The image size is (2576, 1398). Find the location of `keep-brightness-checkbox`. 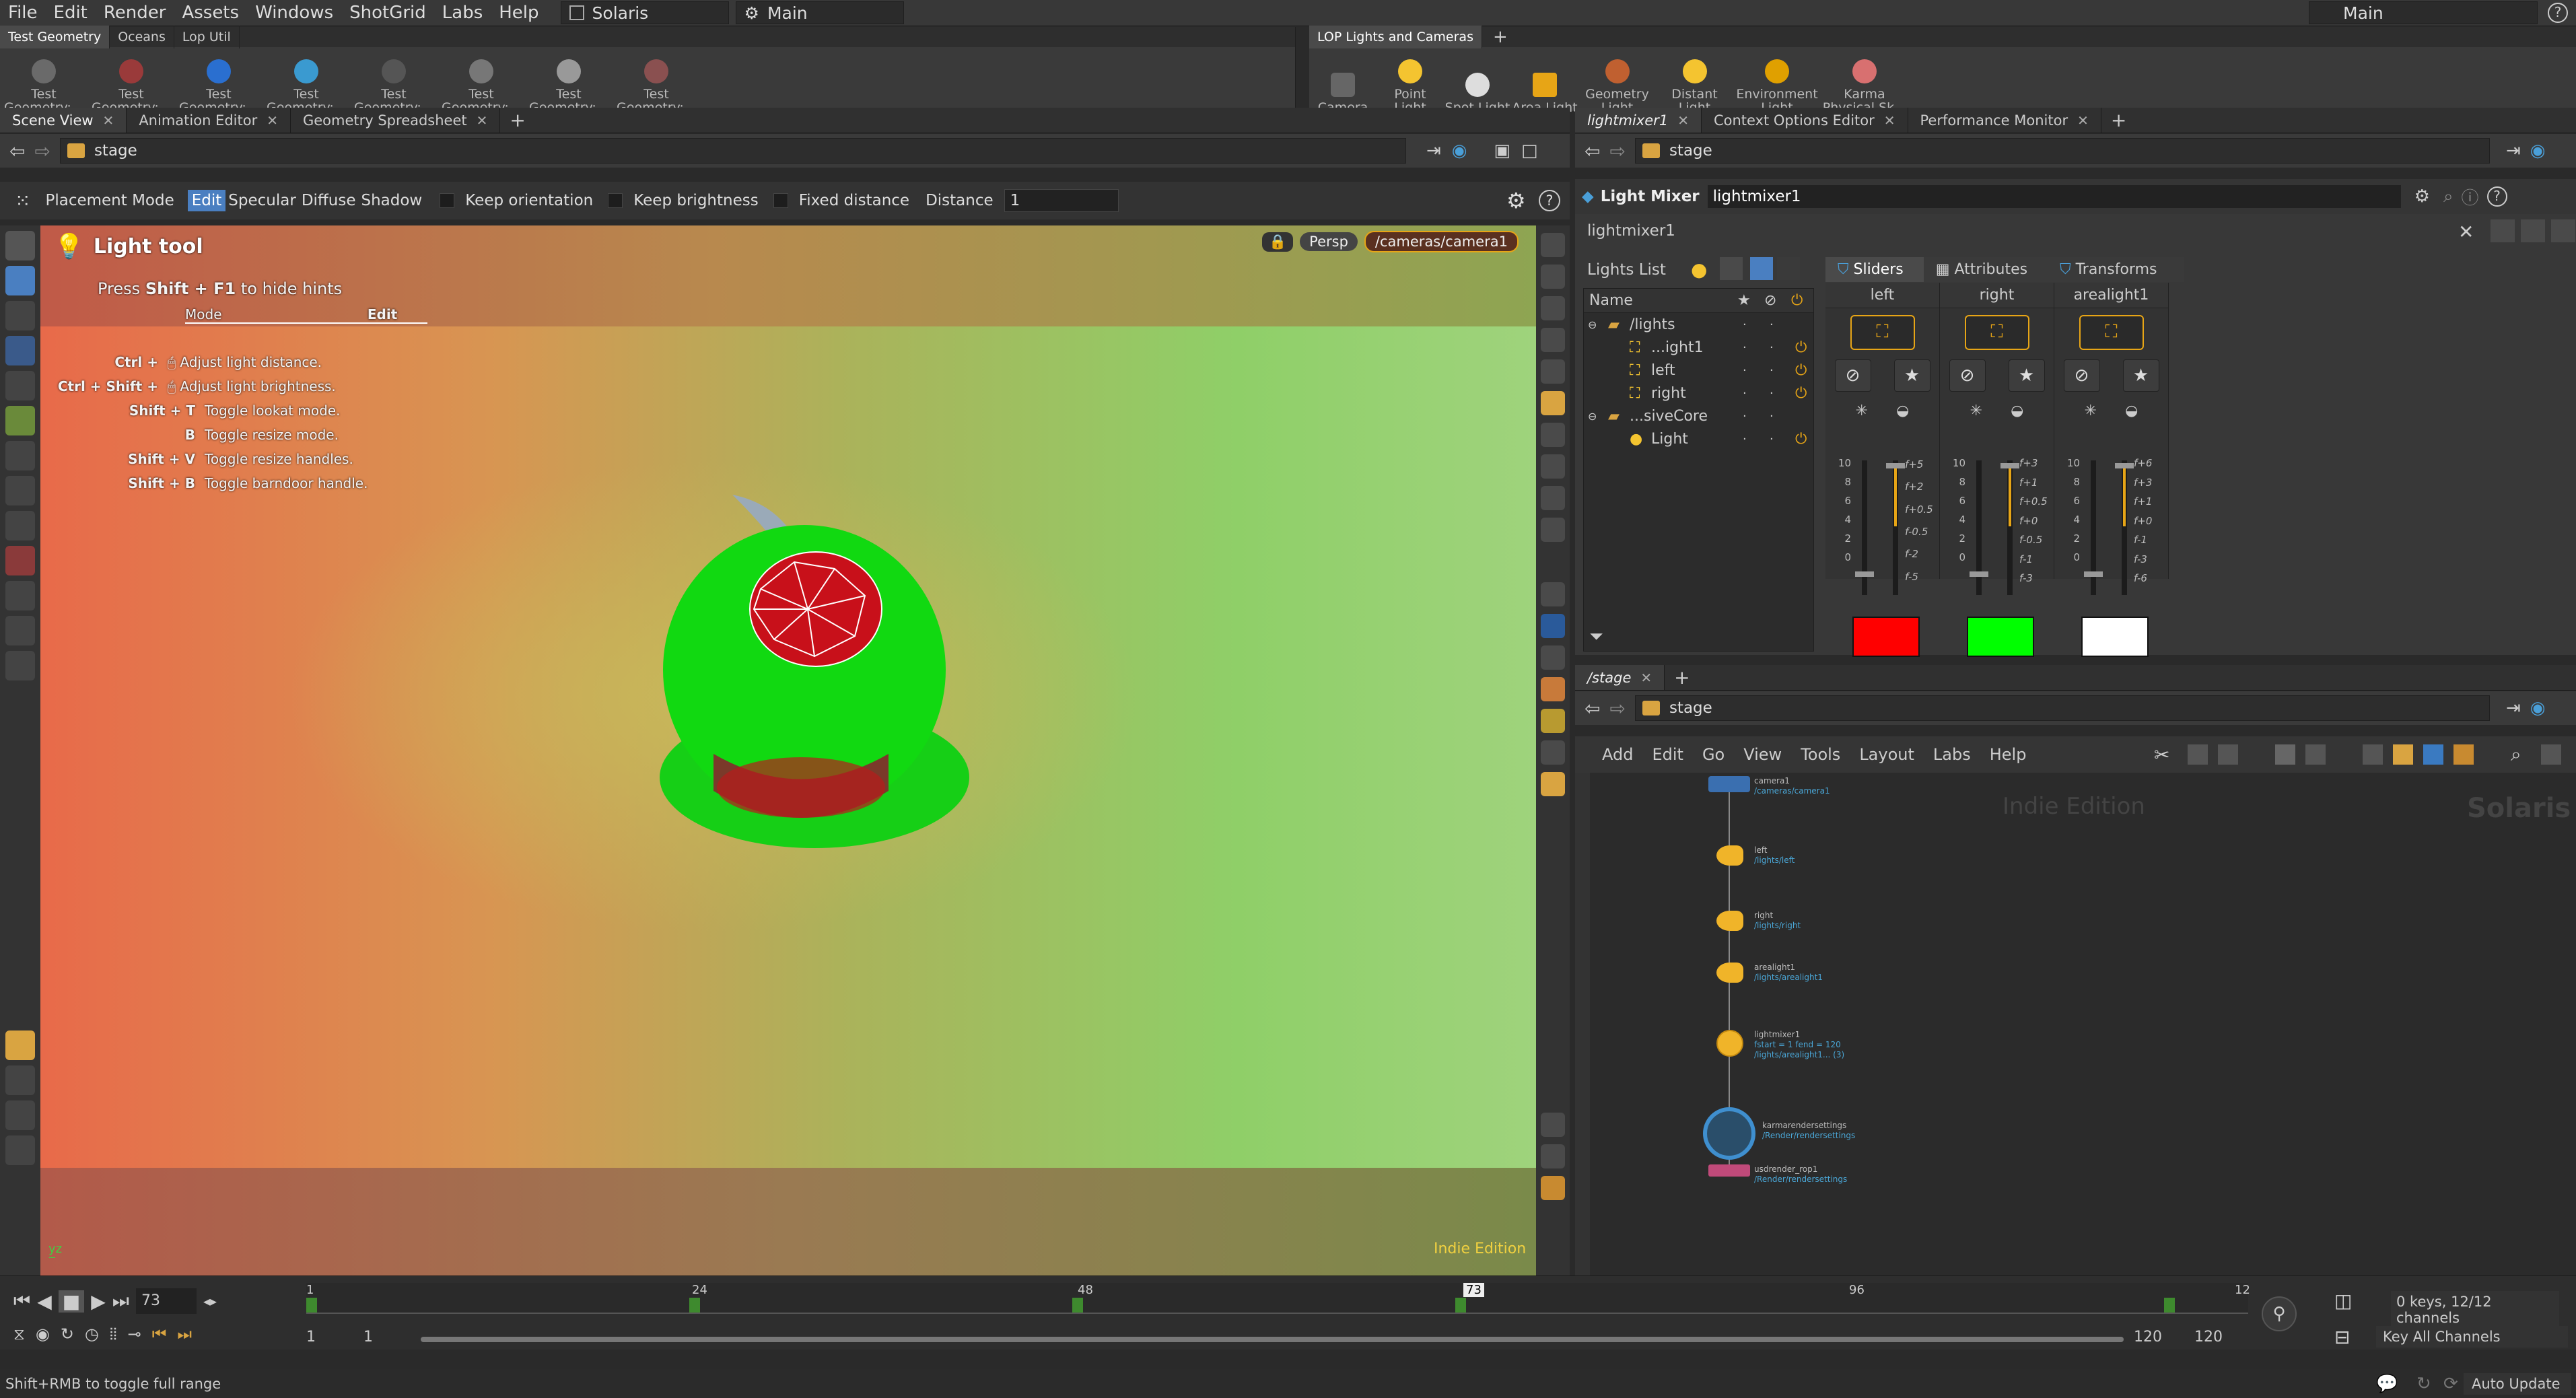

keep-brightness-checkbox is located at coordinates (615, 201).